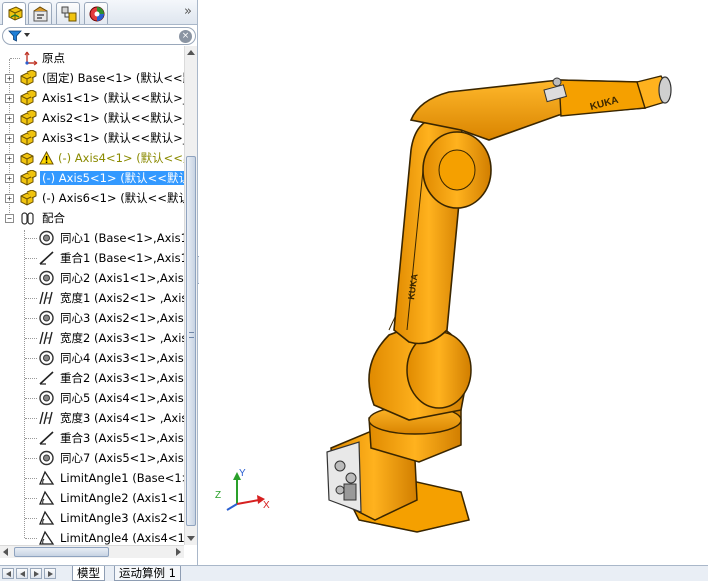  Describe the element at coordinates (27, 35) in the screenshot. I see `filter-dropdown-arrow` at that location.